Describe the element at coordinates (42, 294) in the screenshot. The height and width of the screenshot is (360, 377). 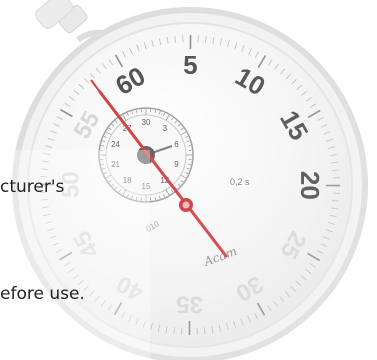
I see `caption-line-2: efore use.` at that location.